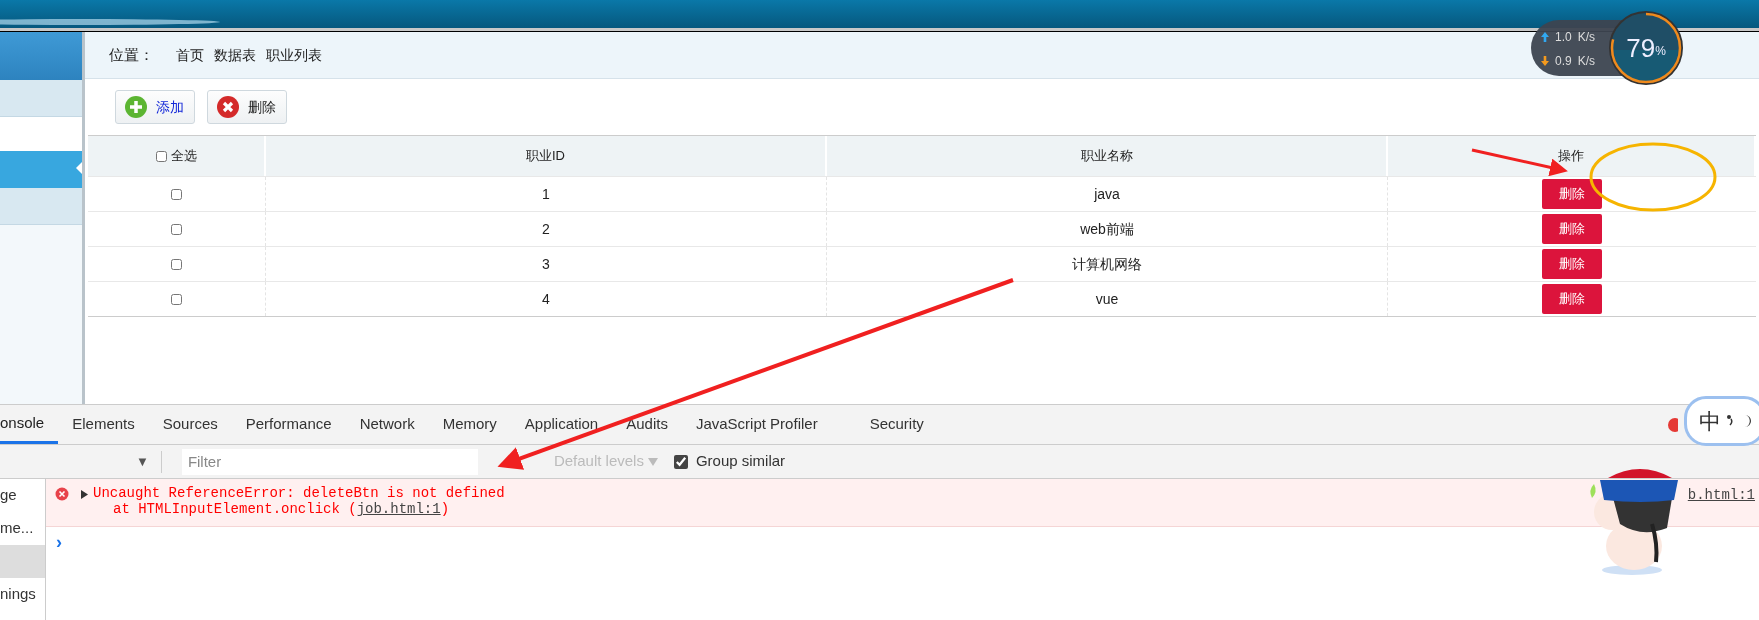  What do you see at coordinates (1106, 156) in the screenshot?
I see `column-header: 职业名称` at bounding box center [1106, 156].